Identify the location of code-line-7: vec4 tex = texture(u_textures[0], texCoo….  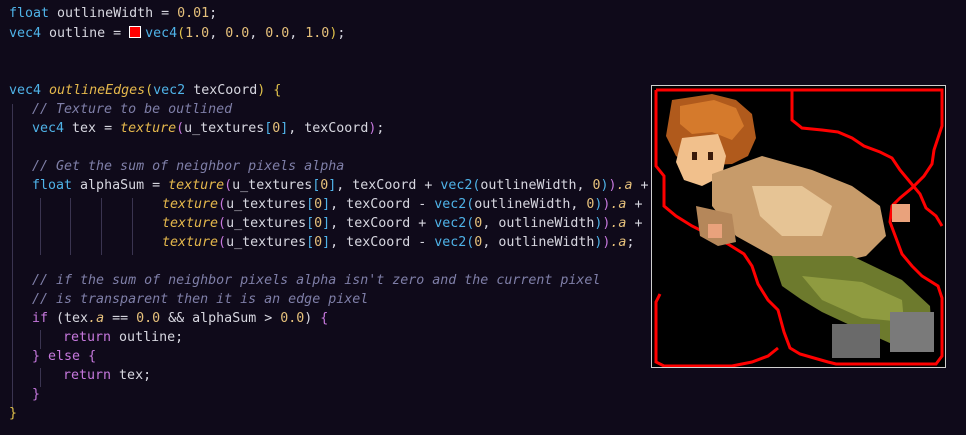
(208, 128).